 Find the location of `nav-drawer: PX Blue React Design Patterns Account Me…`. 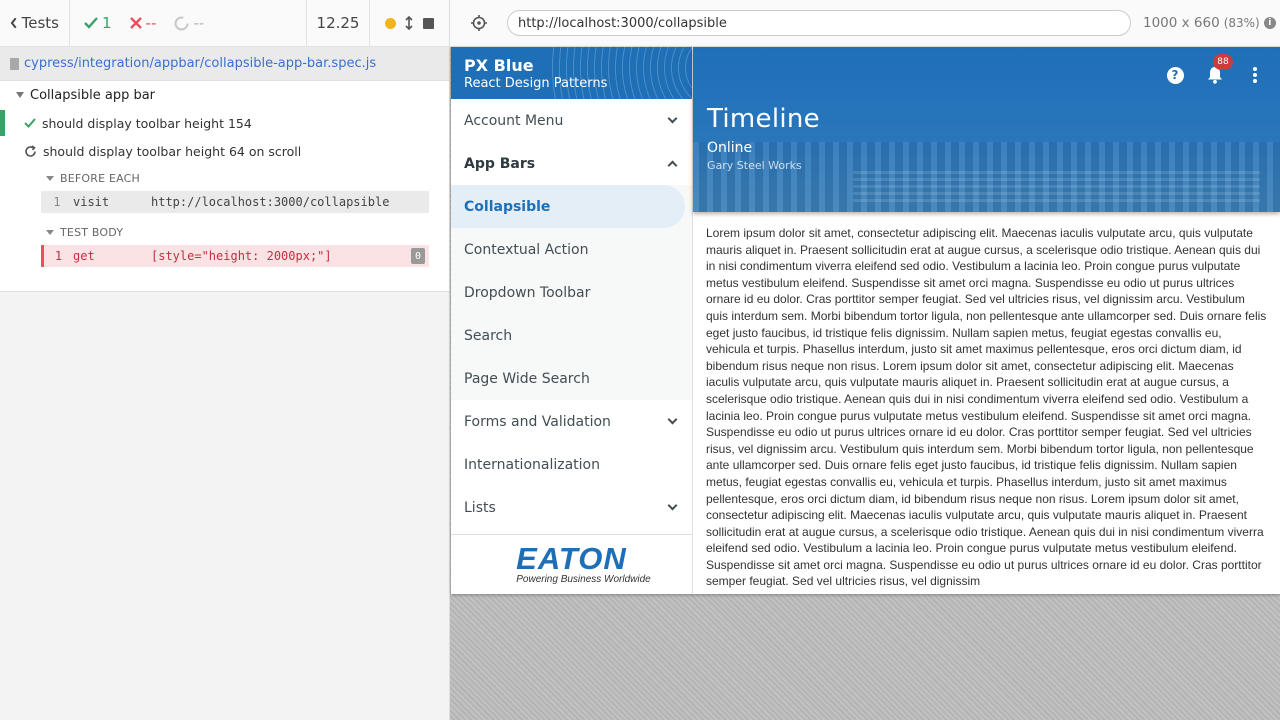

nav-drawer: PX Blue React Design Patterns Account Me… is located at coordinates (572, 320).